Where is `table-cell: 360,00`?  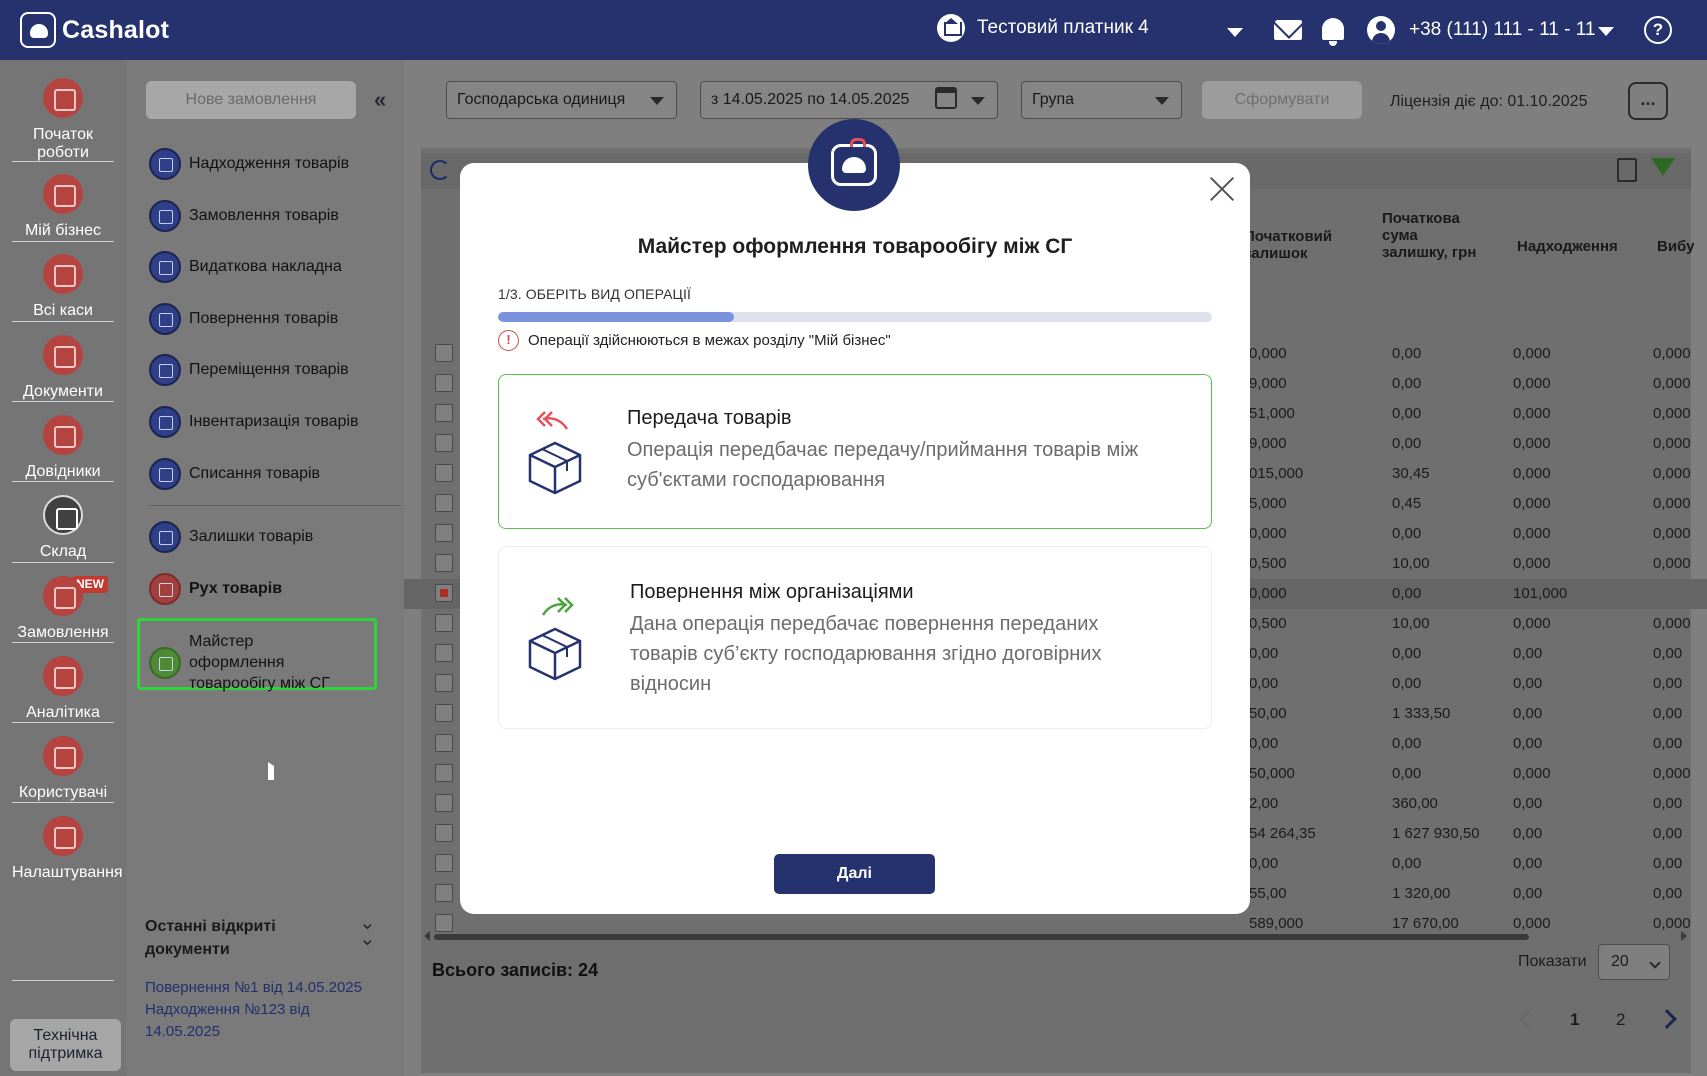 table-cell: 360,00 is located at coordinates (1415, 803).